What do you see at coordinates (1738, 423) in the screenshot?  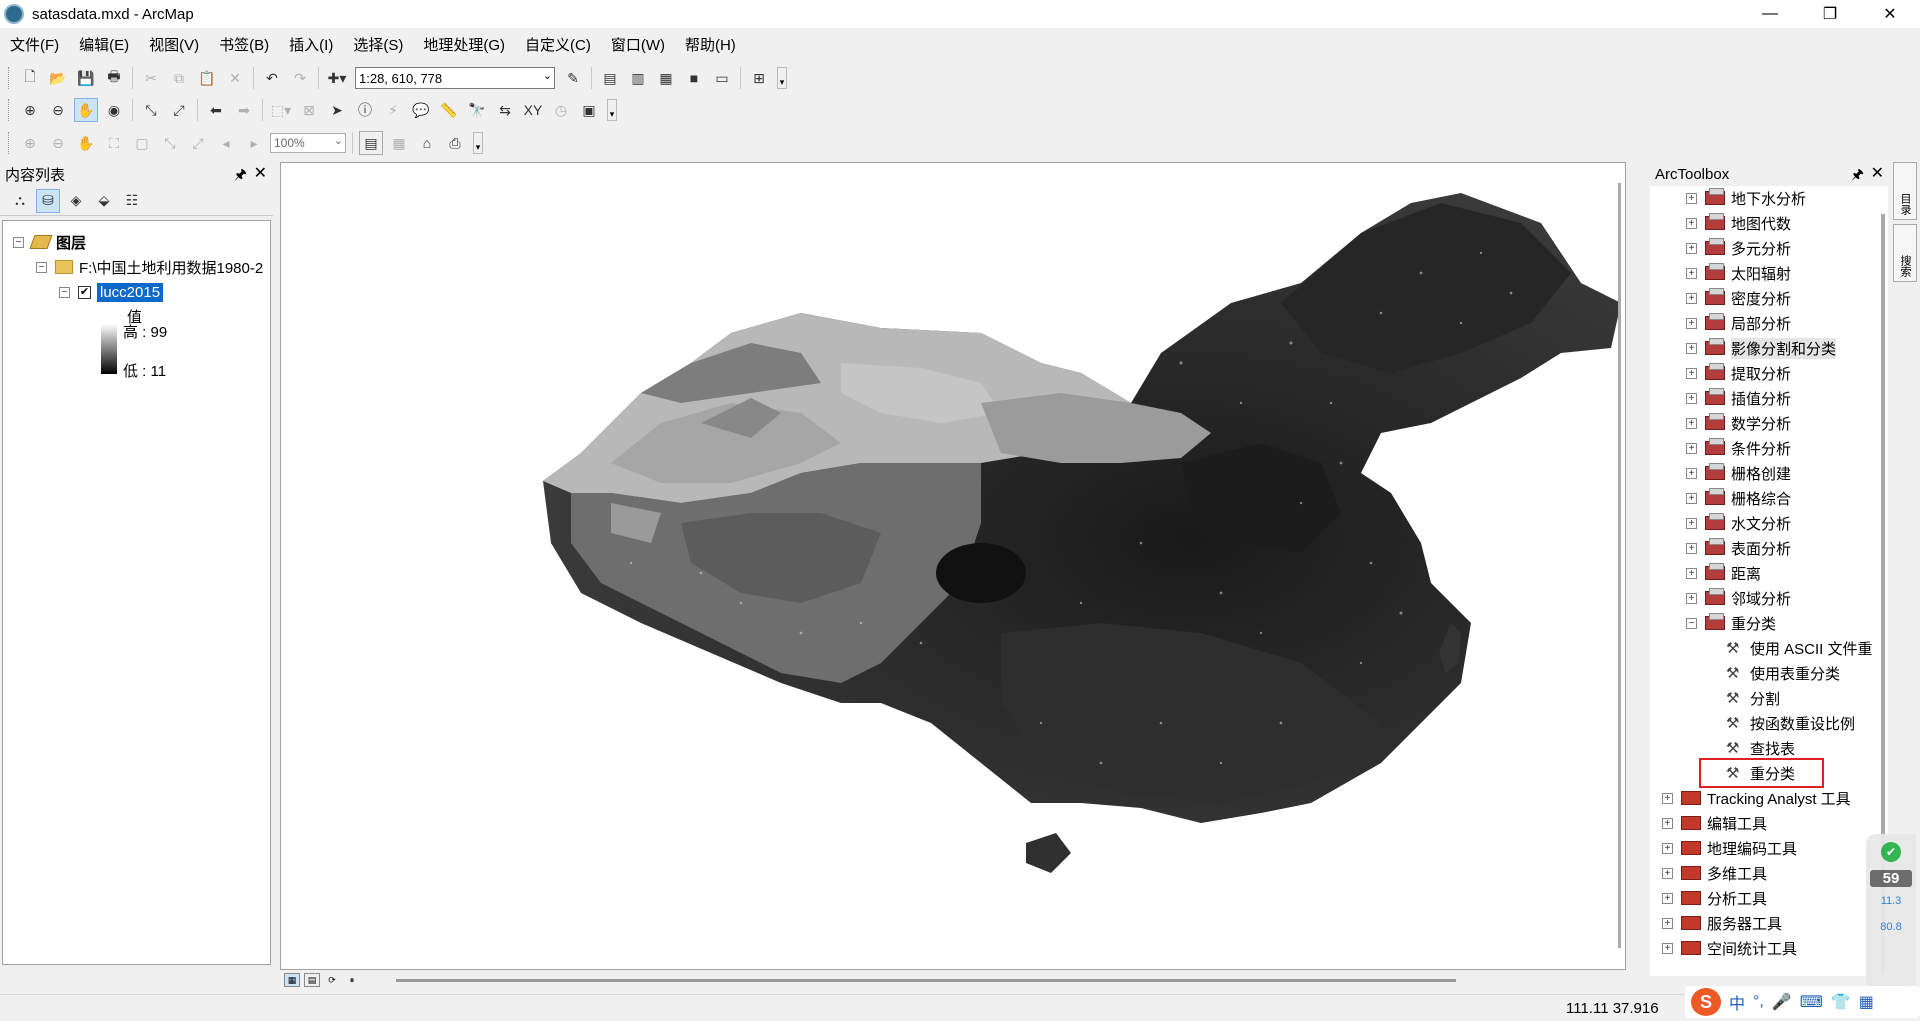 I see `toolset-item: + 数学分析` at bounding box center [1738, 423].